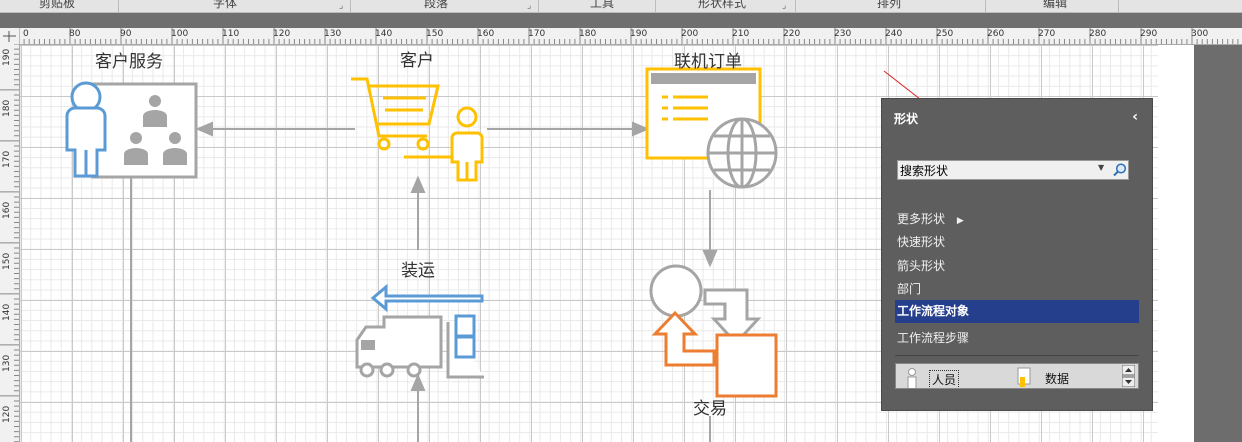 The width and height of the screenshot is (1242, 442). What do you see at coordinates (1017, 355) in the screenshot?
I see `pane-divider` at bounding box center [1017, 355].